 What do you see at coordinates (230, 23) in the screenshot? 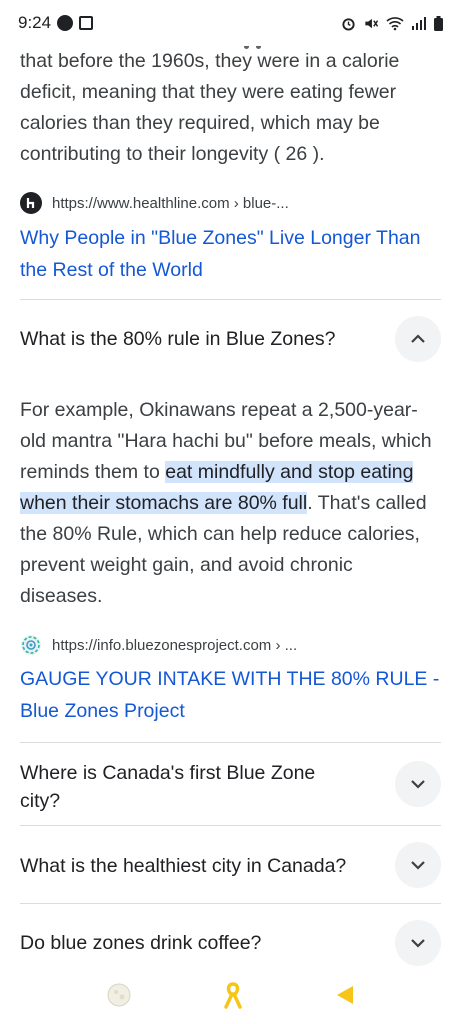
I see `status-bar: 9:24` at bounding box center [230, 23].